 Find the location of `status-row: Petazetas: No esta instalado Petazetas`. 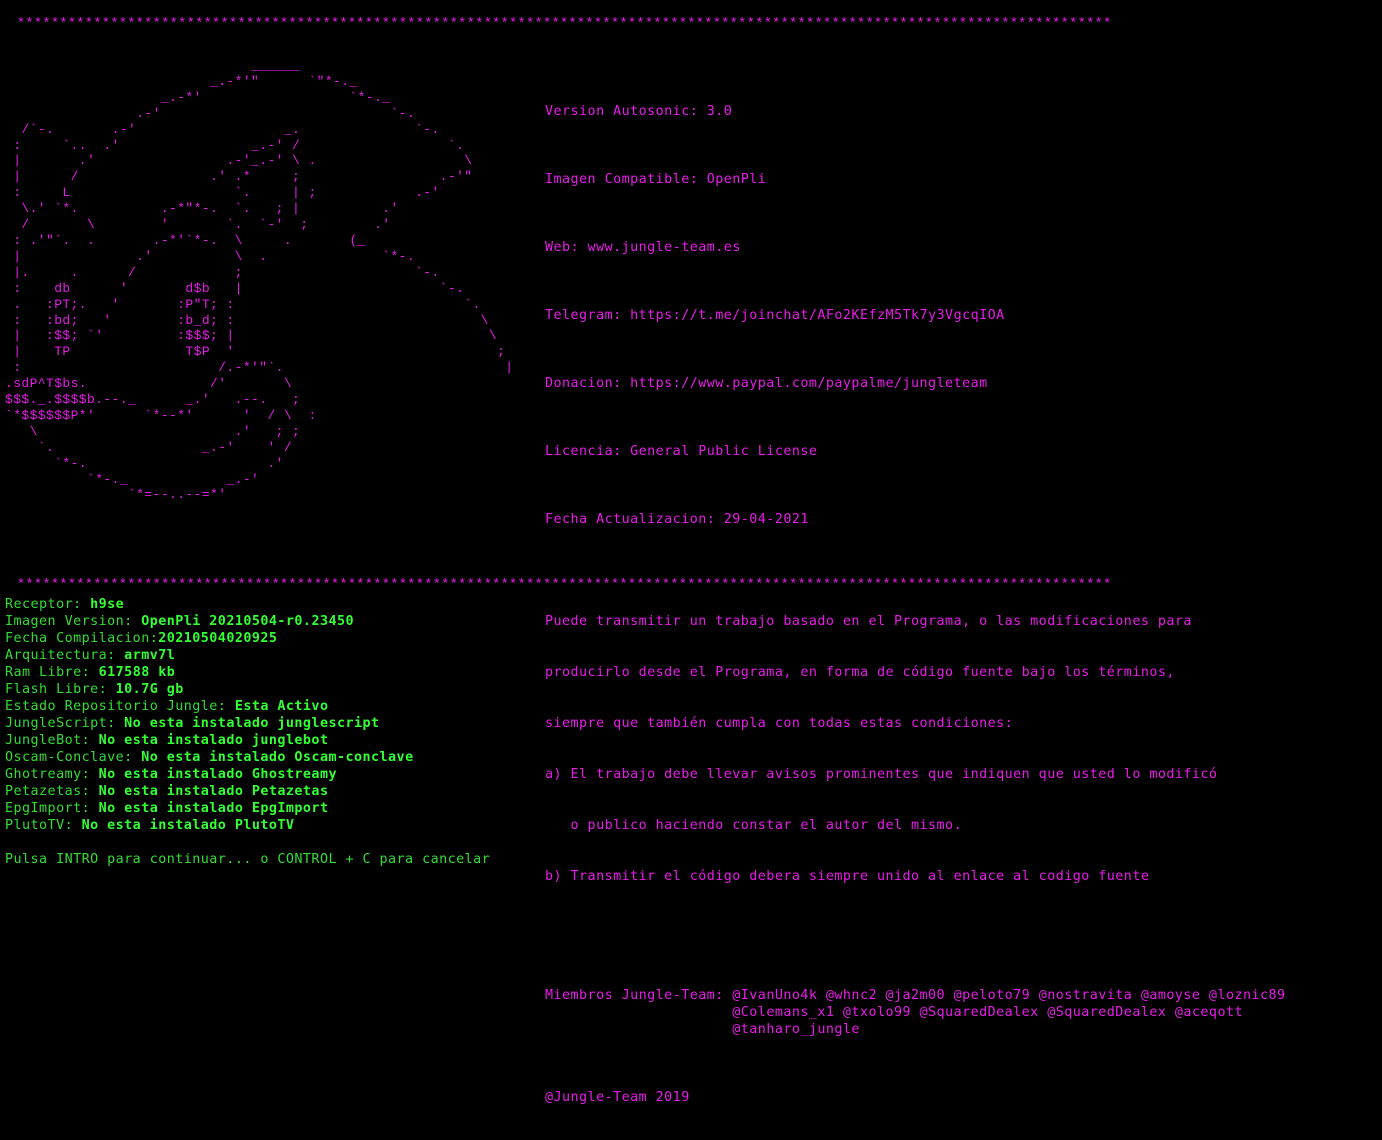

status-row: Petazetas: No esta instalado Petazetas is located at coordinates (209, 791).